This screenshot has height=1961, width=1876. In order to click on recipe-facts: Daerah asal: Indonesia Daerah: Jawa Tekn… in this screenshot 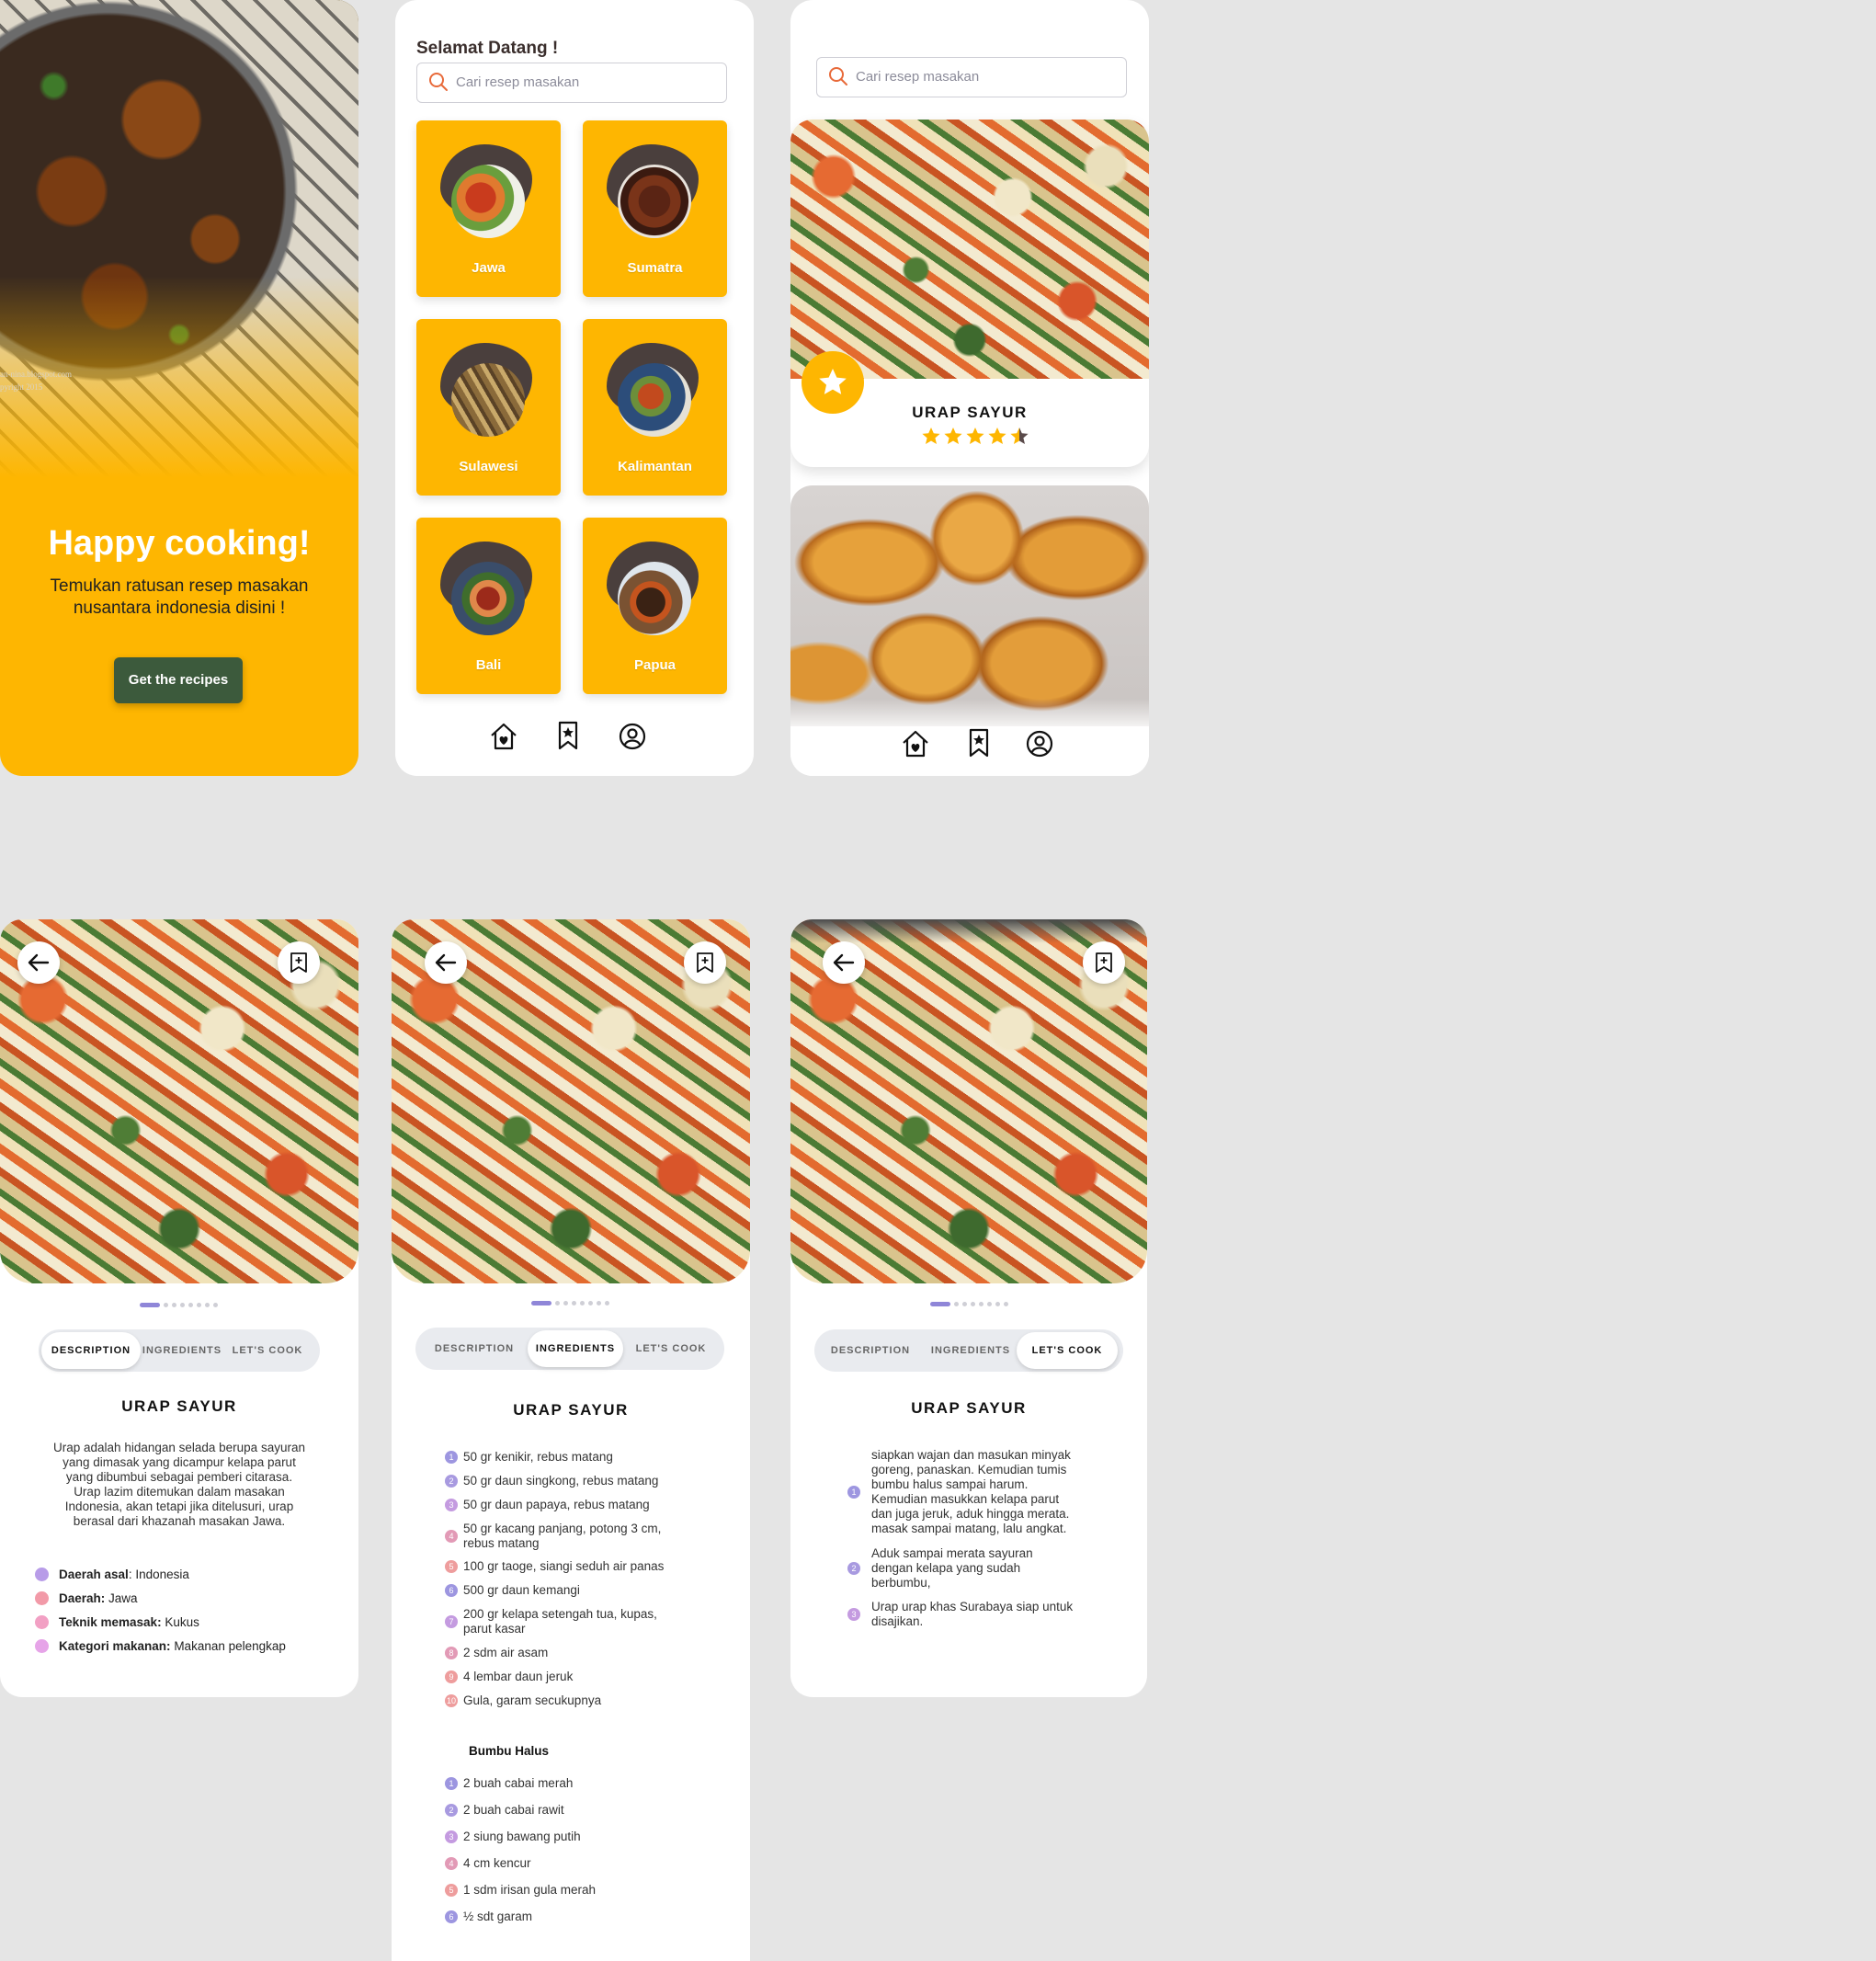, I will do `click(191, 1614)`.